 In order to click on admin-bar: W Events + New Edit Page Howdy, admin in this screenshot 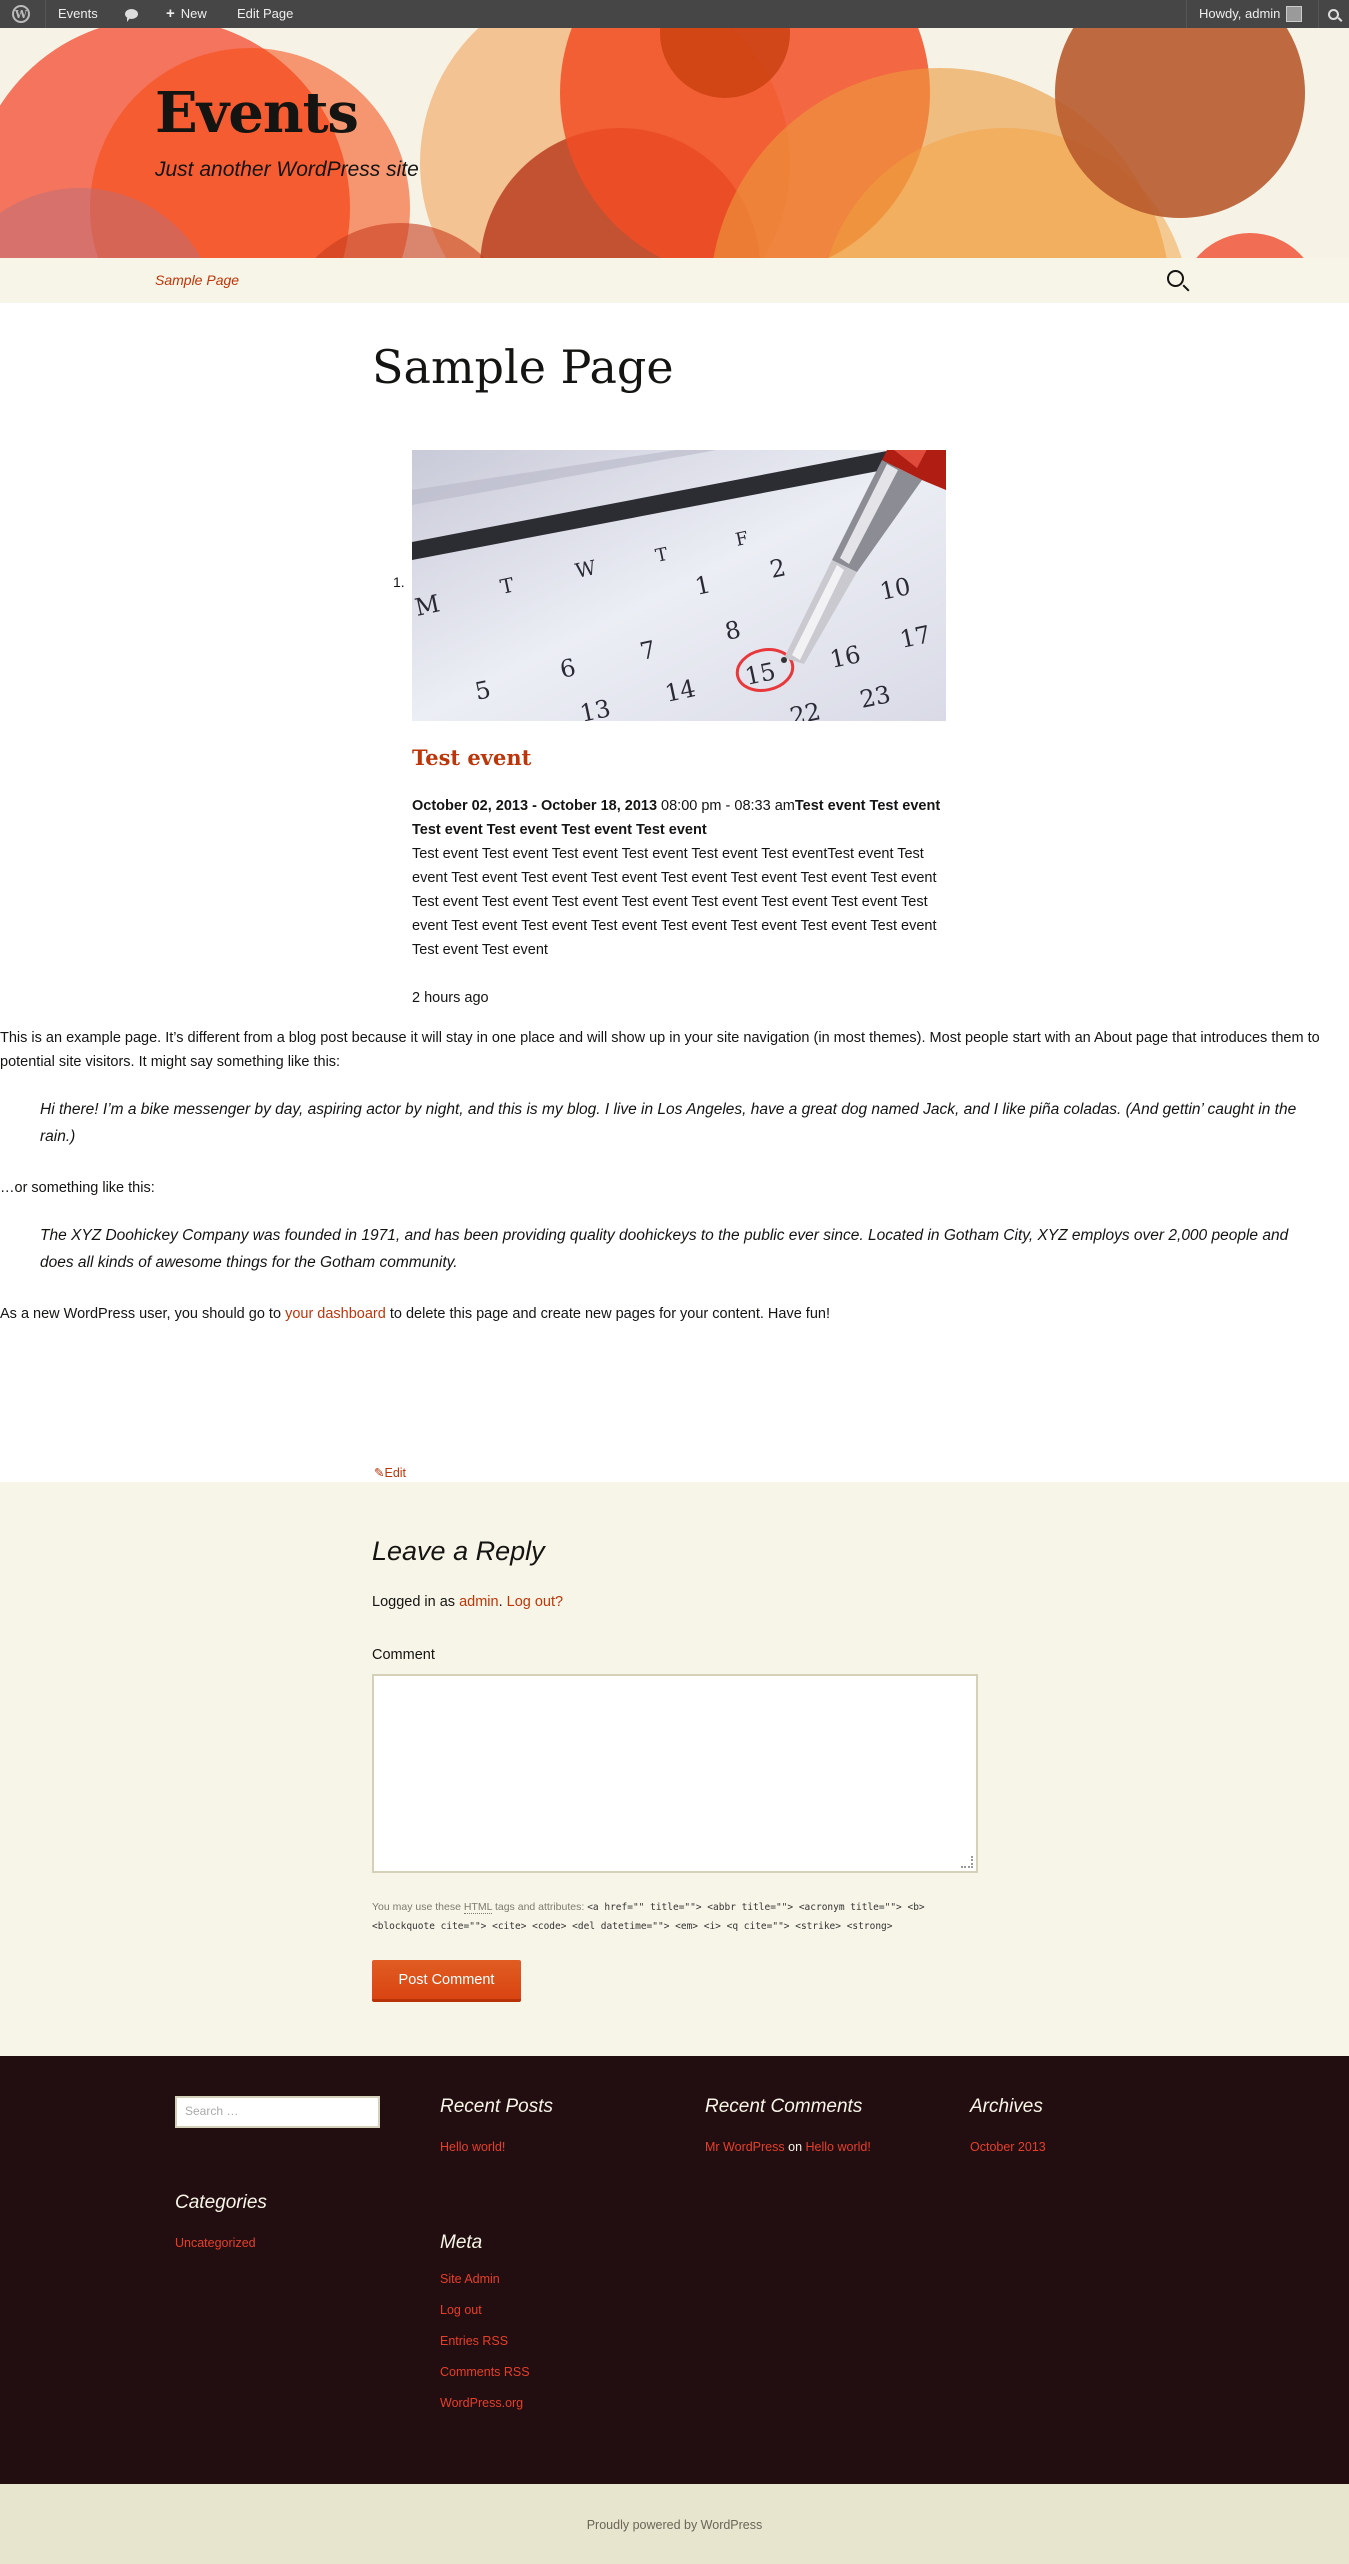, I will do `click(674, 14)`.